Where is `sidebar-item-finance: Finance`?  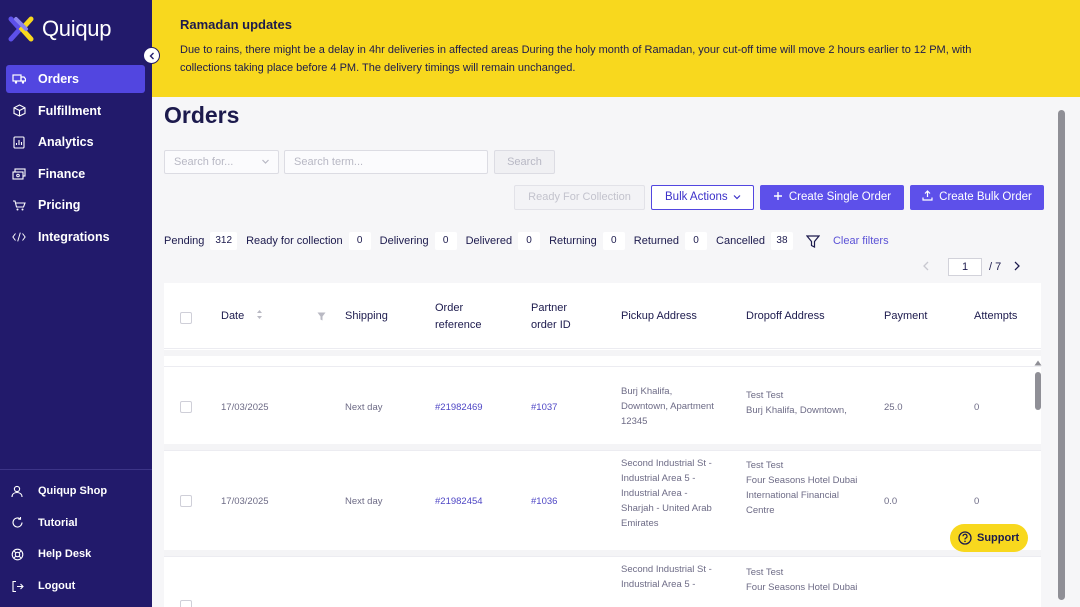
sidebar-item-finance: Finance is located at coordinates (75, 174).